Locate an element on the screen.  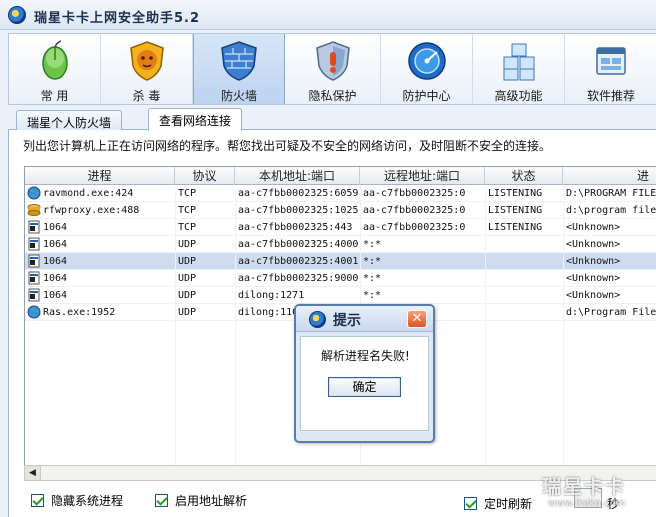
table-row: 1064 UDP aa-c7fbb0002325:4000 *:* <Unknown> is located at coordinates (340, 244).